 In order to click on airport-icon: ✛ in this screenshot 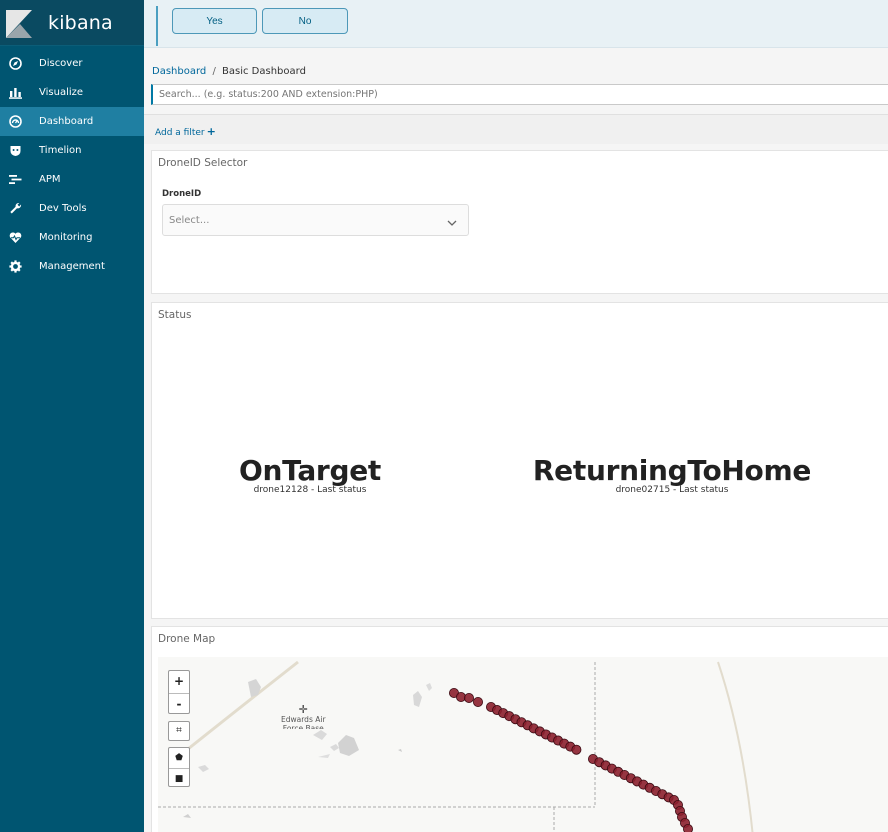, I will do `click(303, 709)`.